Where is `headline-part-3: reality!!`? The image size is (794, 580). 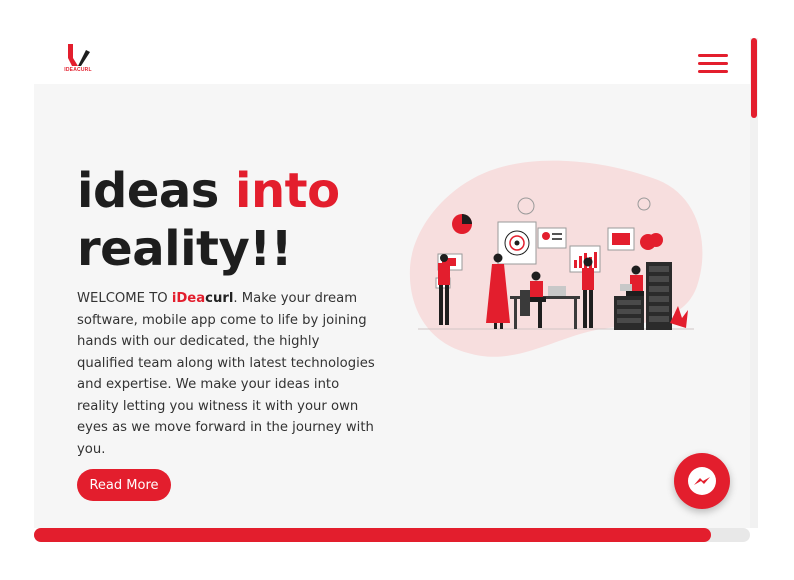
headline-part-3: reality!! is located at coordinates (185, 249).